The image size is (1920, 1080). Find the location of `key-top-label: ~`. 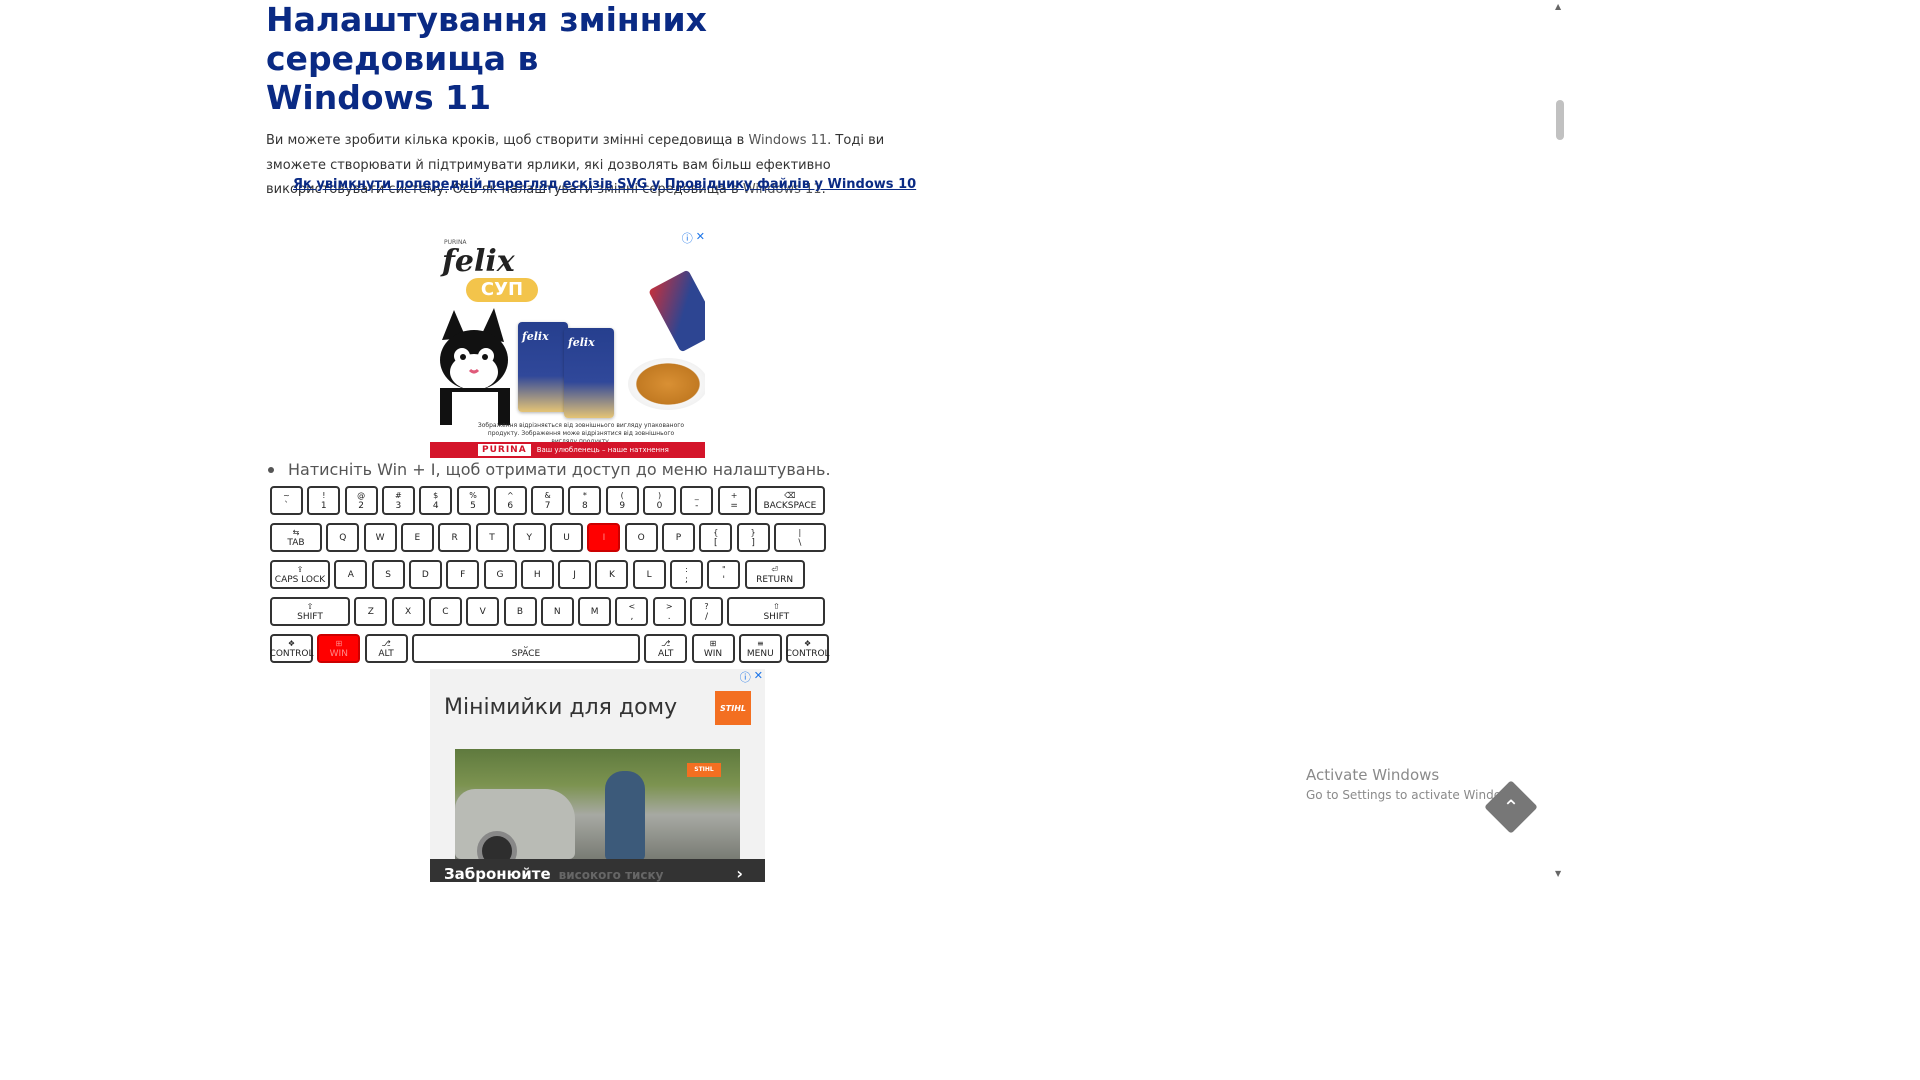

key-top-label: ~ is located at coordinates (286, 495).